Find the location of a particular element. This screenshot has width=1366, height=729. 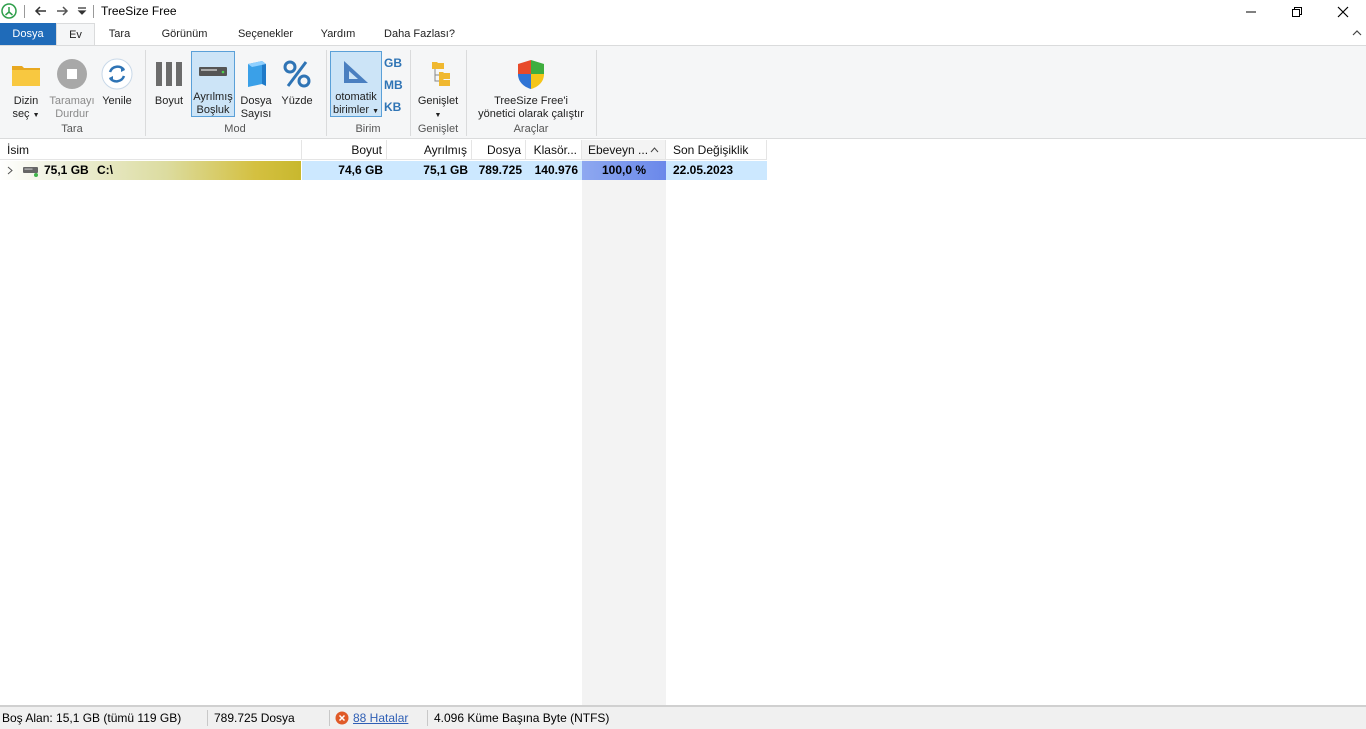

restore-button is located at coordinates (1297, 11).